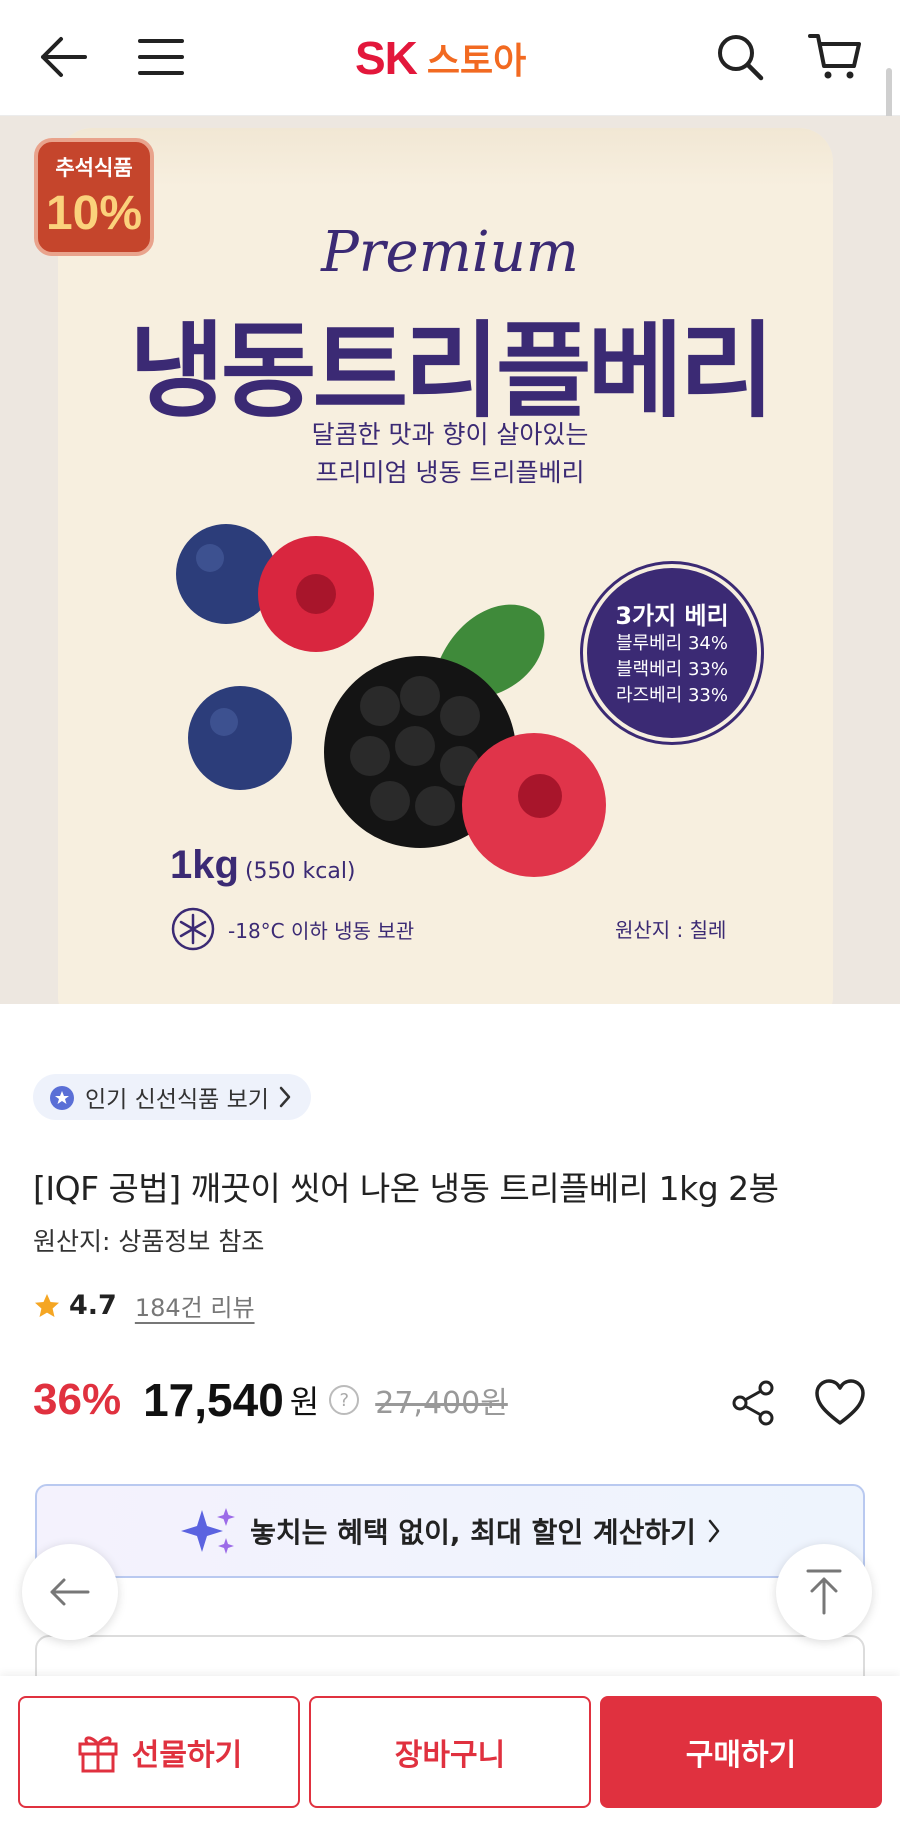 The height and width of the screenshot is (1827, 900). I want to click on package-weight: 1kg (550 kcal), so click(263, 865).